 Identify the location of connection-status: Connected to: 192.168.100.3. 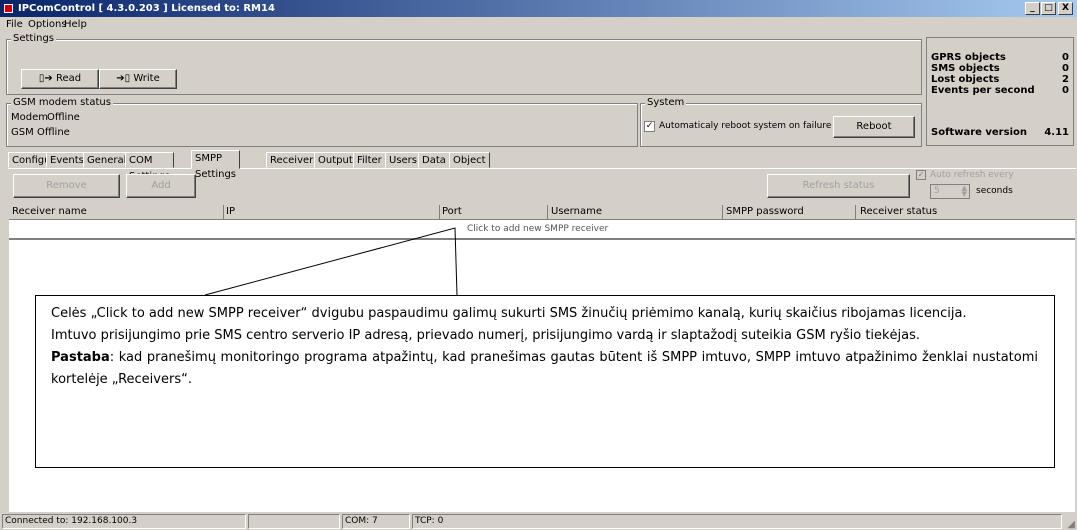
(124, 521).